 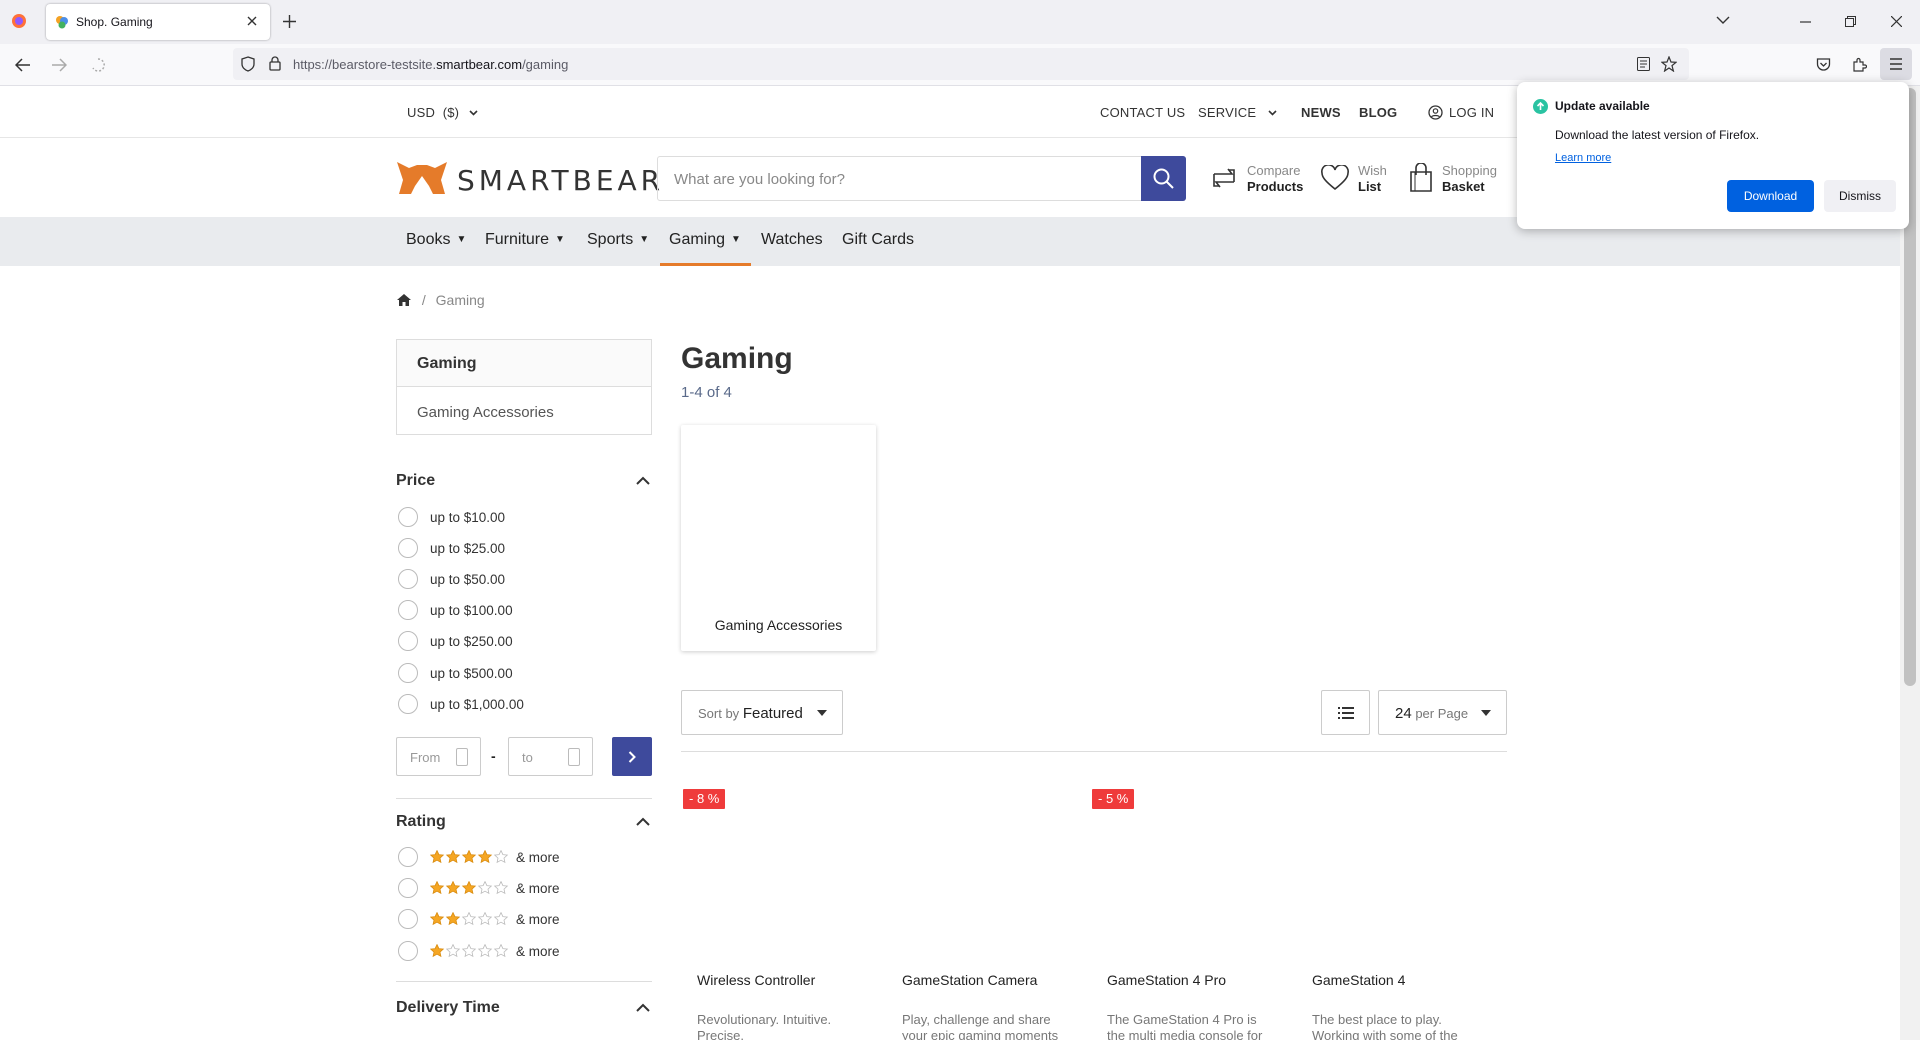 What do you see at coordinates (550, 756) in the screenshot?
I see `price-to-input: to` at bounding box center [550, 756].